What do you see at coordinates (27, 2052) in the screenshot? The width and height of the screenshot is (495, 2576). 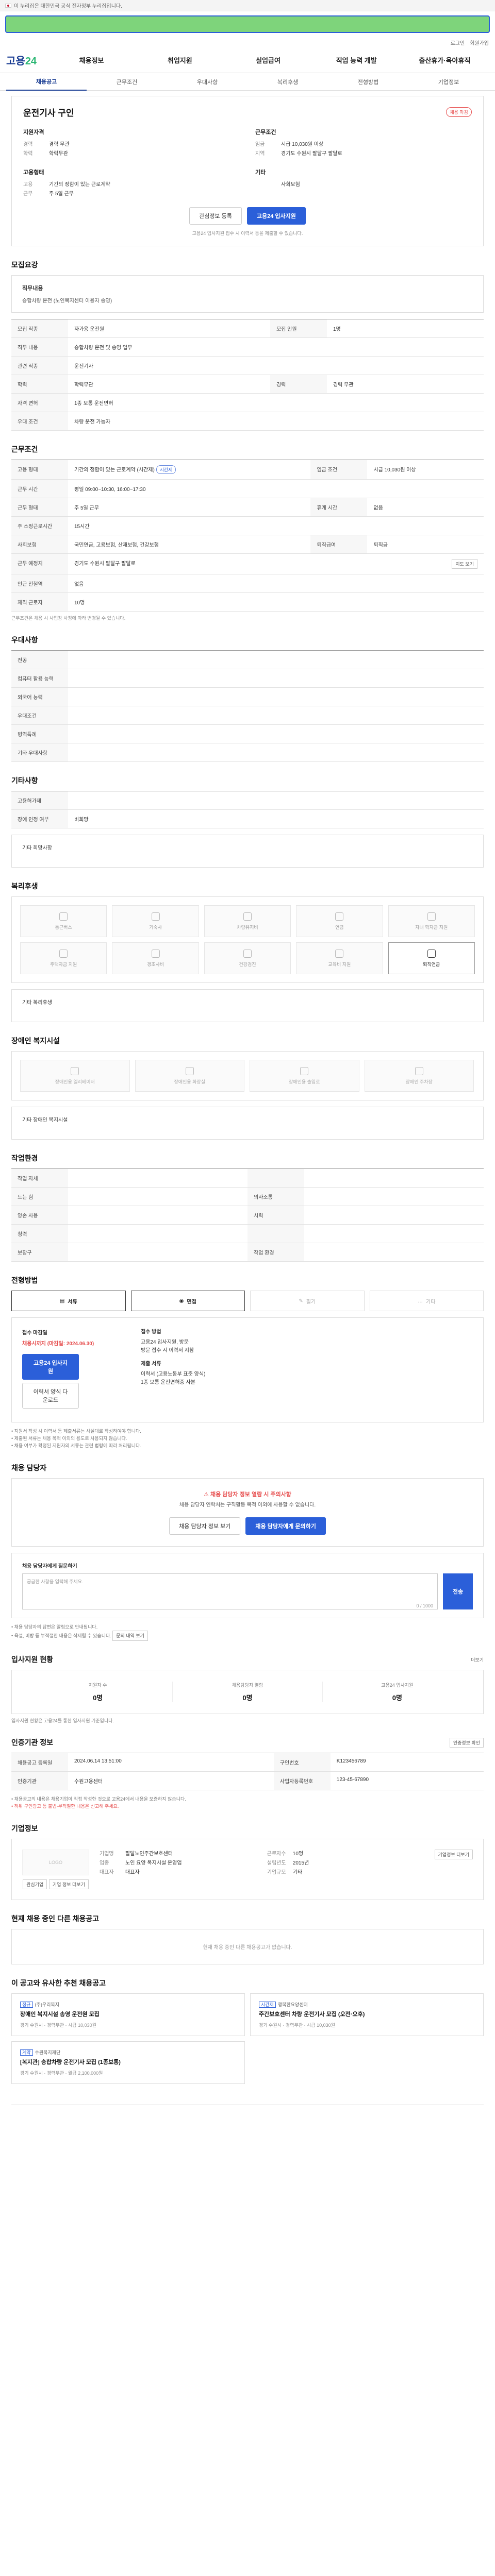 I see `rec-tag: 계약` at bounding box center [27, 2052].